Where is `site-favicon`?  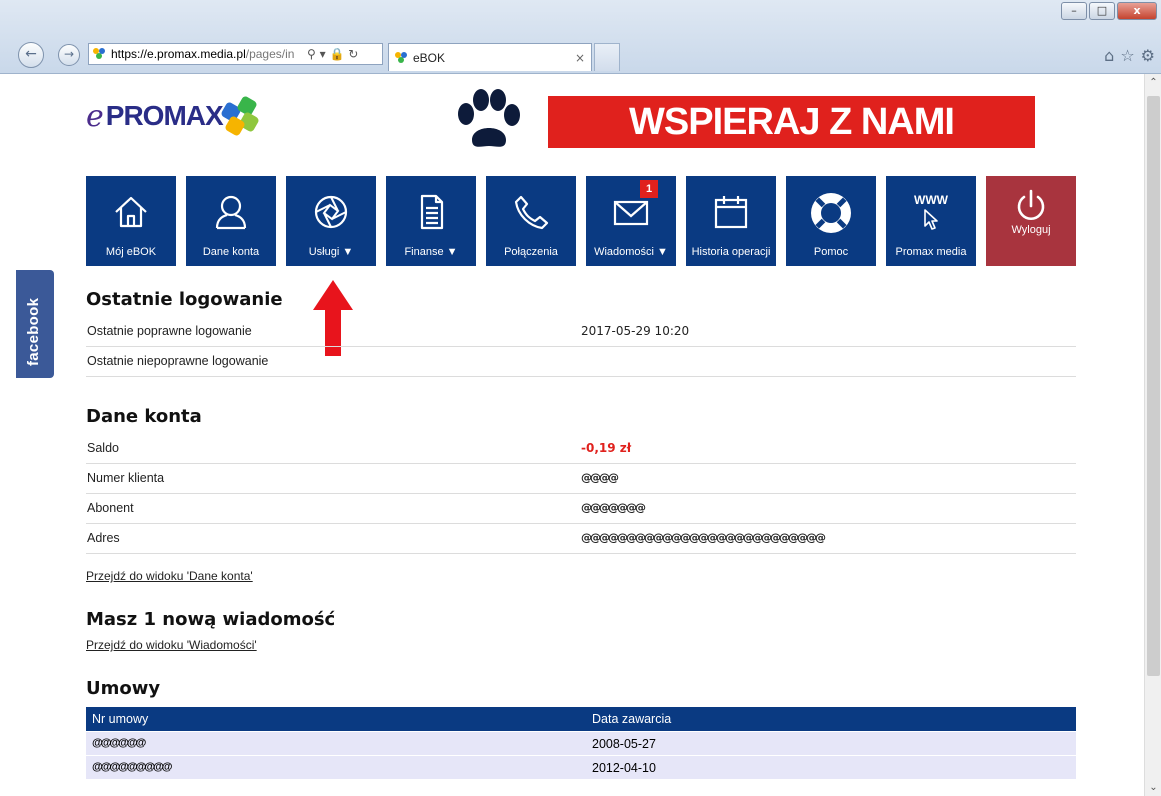 site-favicon is located at coordinates (100, 54).